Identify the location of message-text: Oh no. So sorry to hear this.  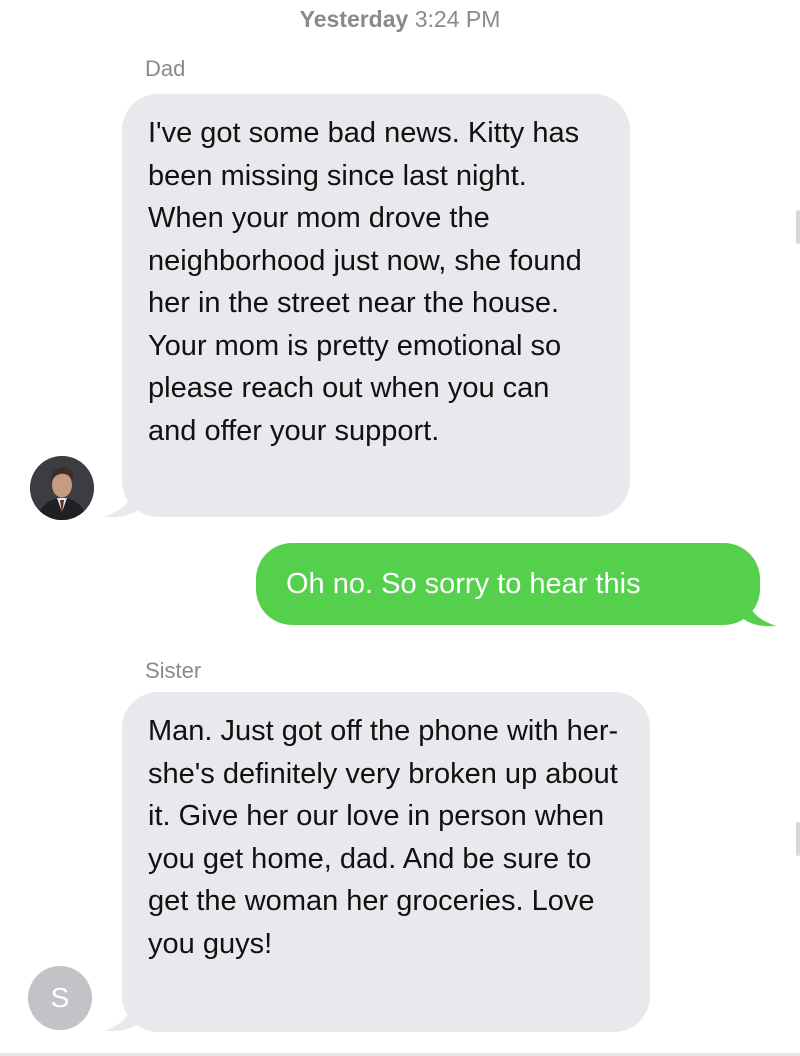
(463, 584).